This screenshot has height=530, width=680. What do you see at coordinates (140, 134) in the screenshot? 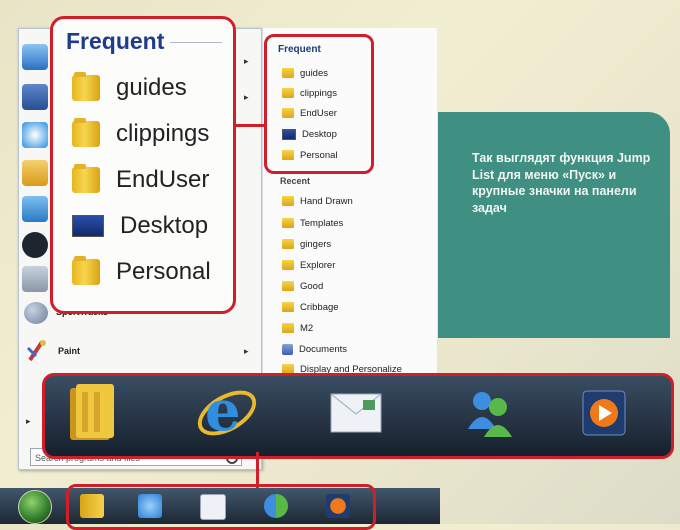
I see `zoom-list-item: clippings` at bounding box center [140, 134].